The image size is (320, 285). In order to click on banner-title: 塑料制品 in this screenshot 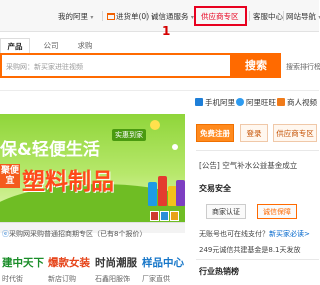, I will do `click(68, 182)`.